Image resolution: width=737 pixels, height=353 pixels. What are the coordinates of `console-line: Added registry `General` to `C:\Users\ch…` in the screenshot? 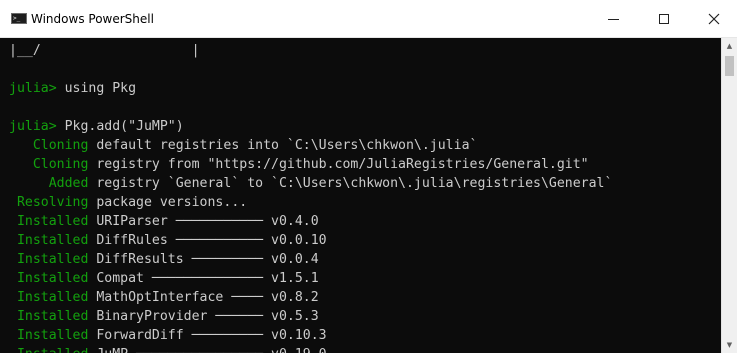 It's located at (360, 183).